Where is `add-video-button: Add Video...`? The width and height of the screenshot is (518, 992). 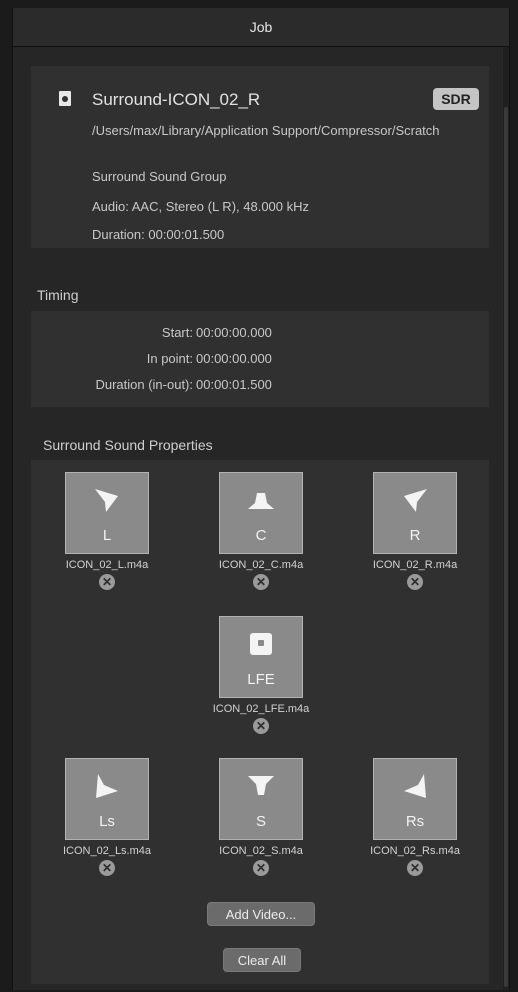 add-video-button: Add Video... is located at coordinates (261, 914).